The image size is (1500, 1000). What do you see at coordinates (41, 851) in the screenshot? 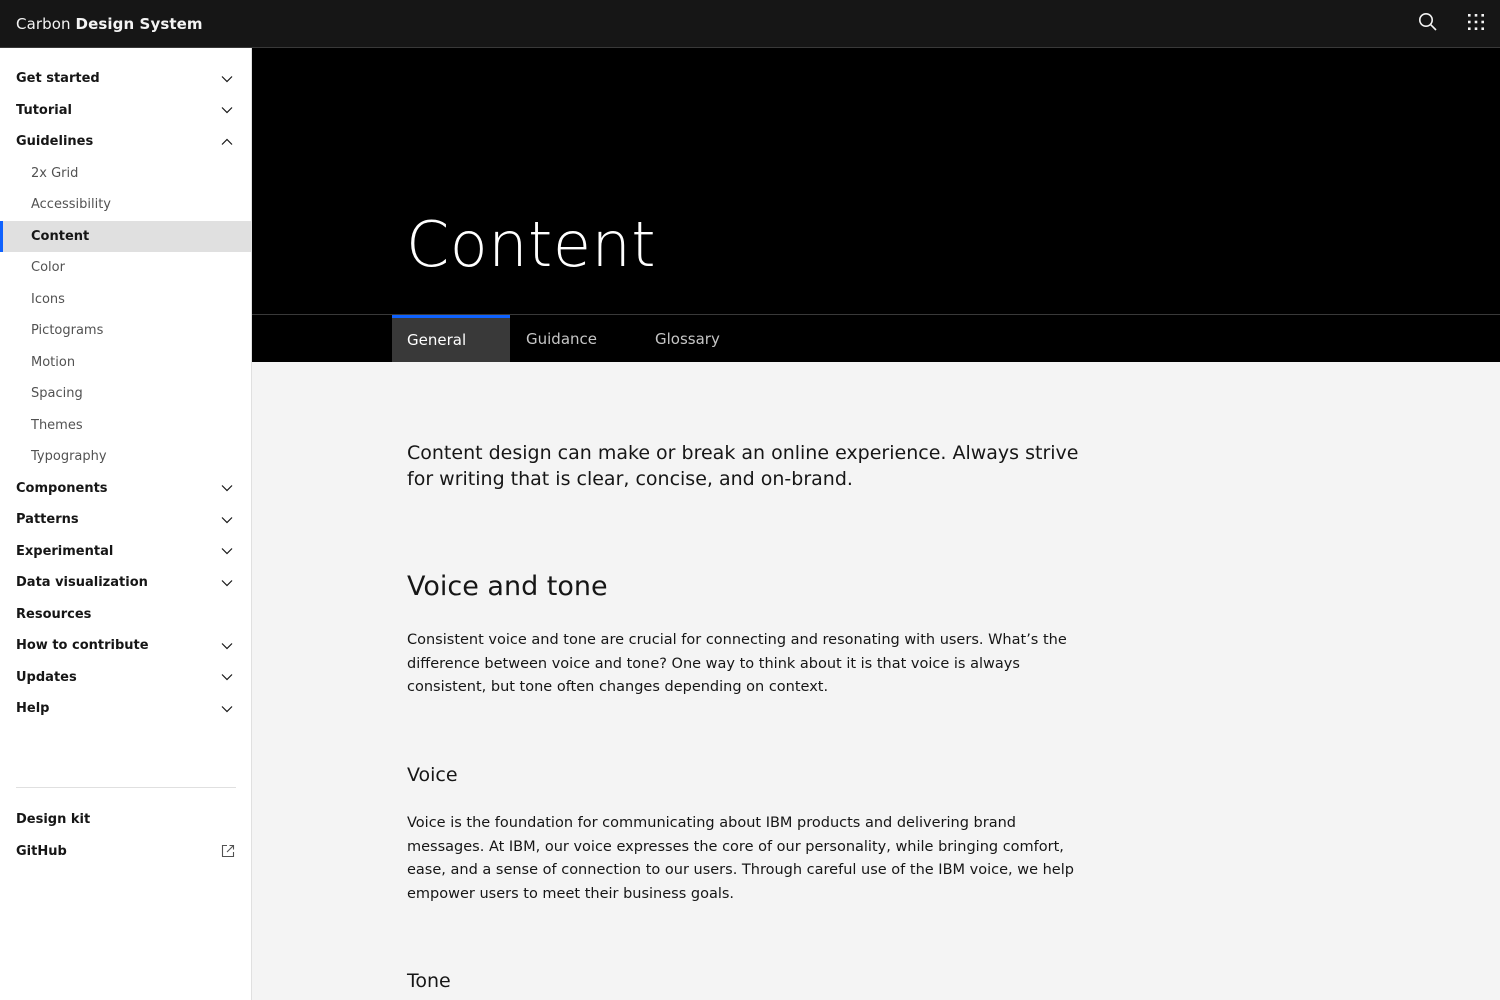
I see `sidebar-item-label: GitHub` at bounding box center [41, 851].